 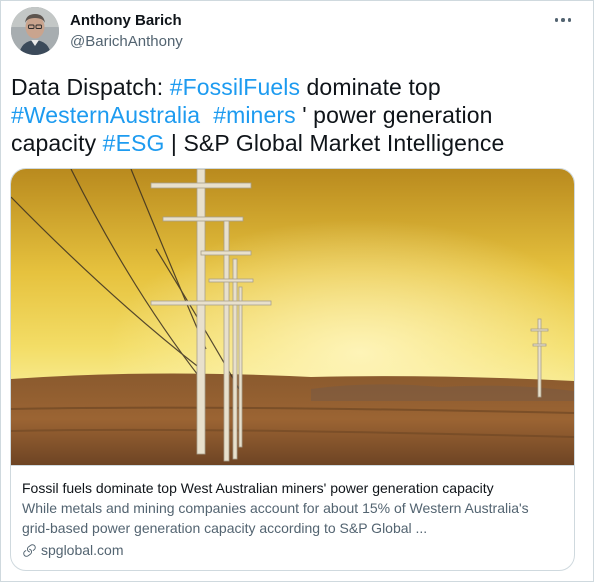 What do you see at coordinates (206, 115) in the screenshot?
I see `tweet-text-segment` at bounding box center [206, 115].